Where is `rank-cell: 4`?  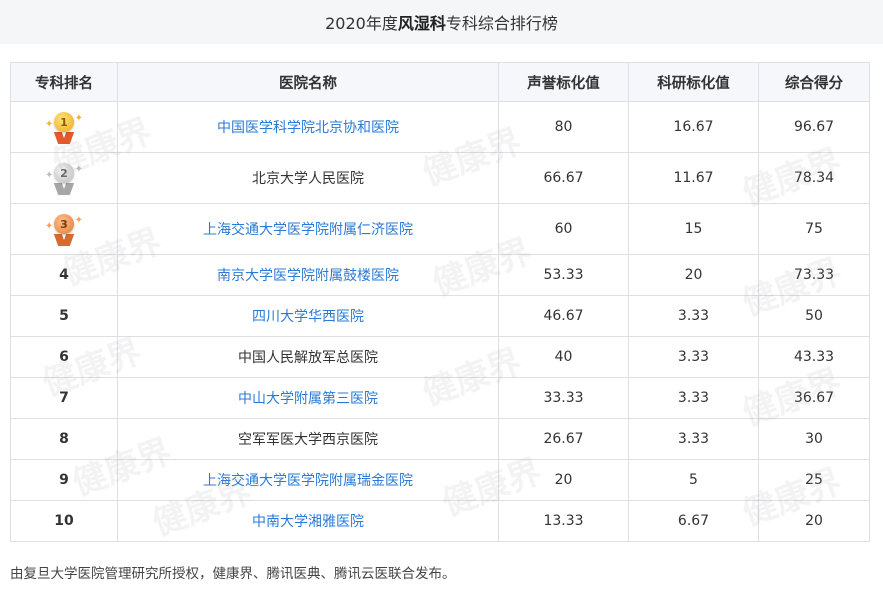
rank-cell: 4 is located at coordinates (64, 275).